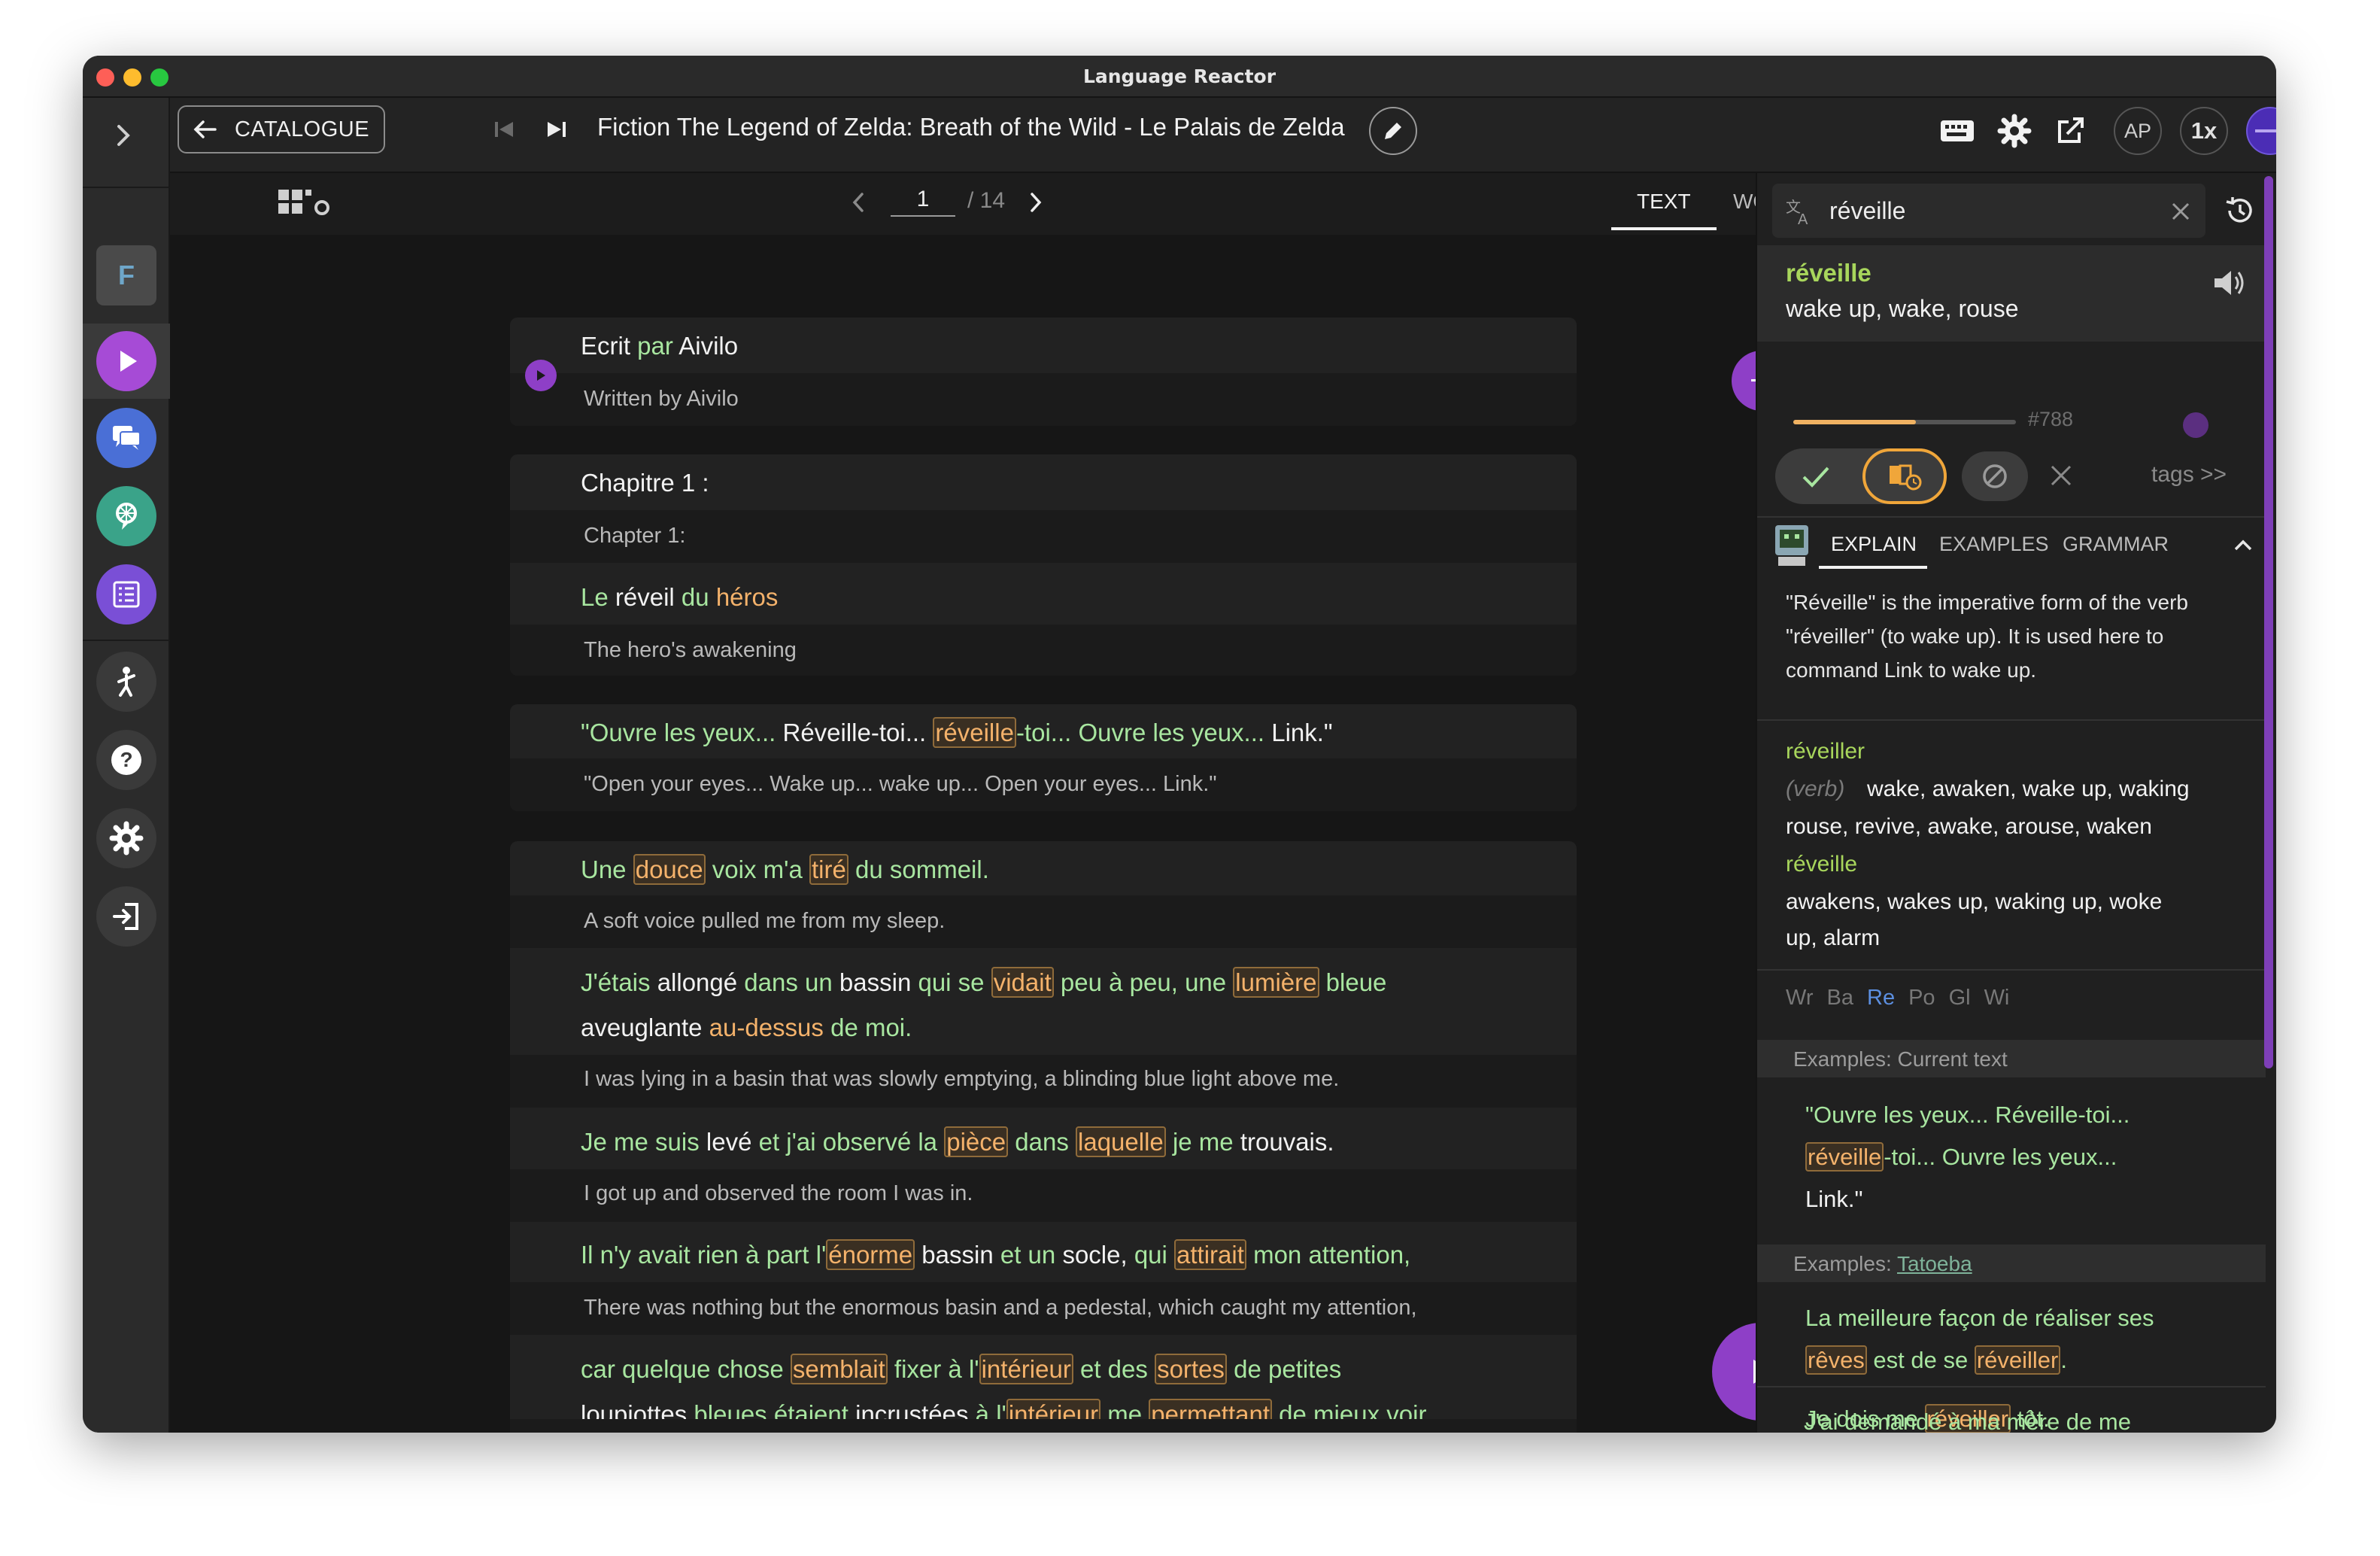  What do you see at coordinates (1994, 544) in the screenshot?
I see `tab-examples: EXAMPLES` at bounding box center [1994, 544].